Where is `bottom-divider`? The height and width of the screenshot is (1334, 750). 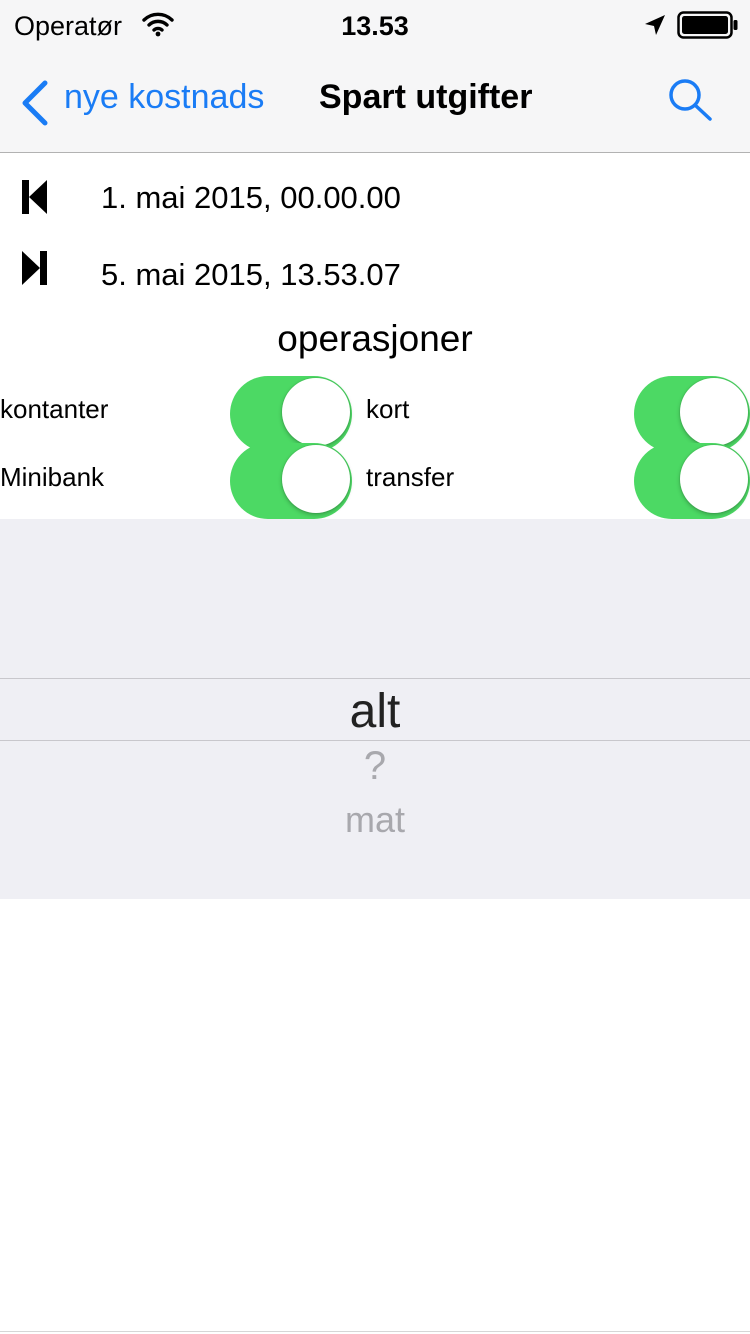 bottom-divider is located at coordinates (375, 1331).